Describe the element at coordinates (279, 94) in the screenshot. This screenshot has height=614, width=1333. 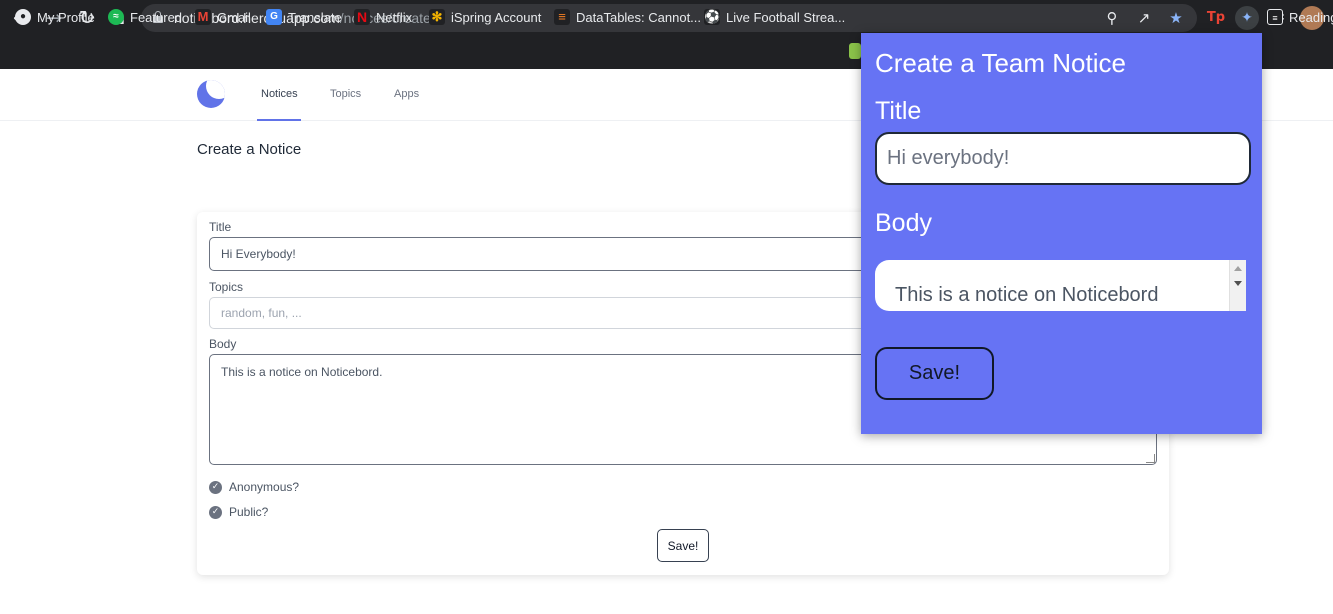
I see `nav-notices: Notices` at that location.